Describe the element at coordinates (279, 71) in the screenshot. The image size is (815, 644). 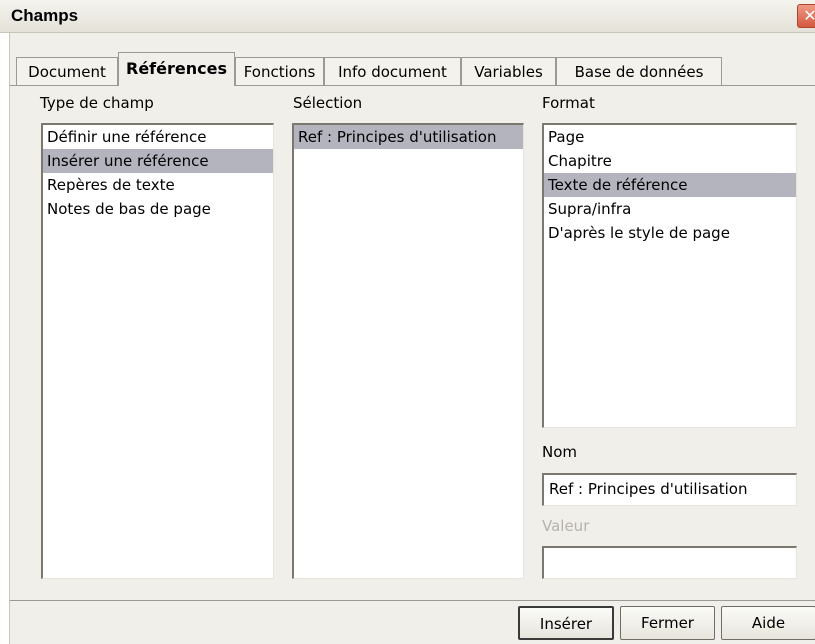
I see `tab-fonctions: Fonctions` at that location.